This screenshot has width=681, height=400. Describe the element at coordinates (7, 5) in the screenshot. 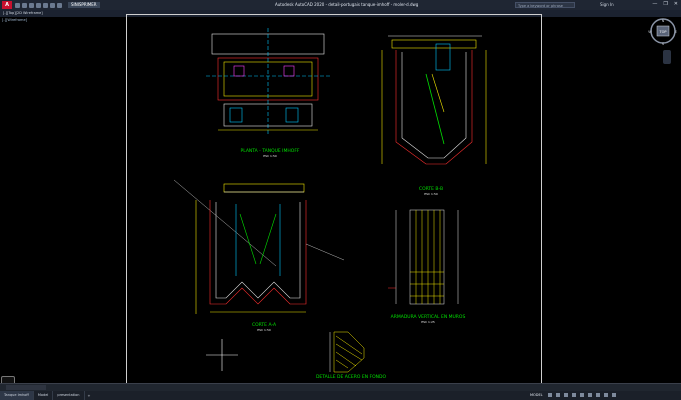

I see `autocad-logo-icon: A` at that location.